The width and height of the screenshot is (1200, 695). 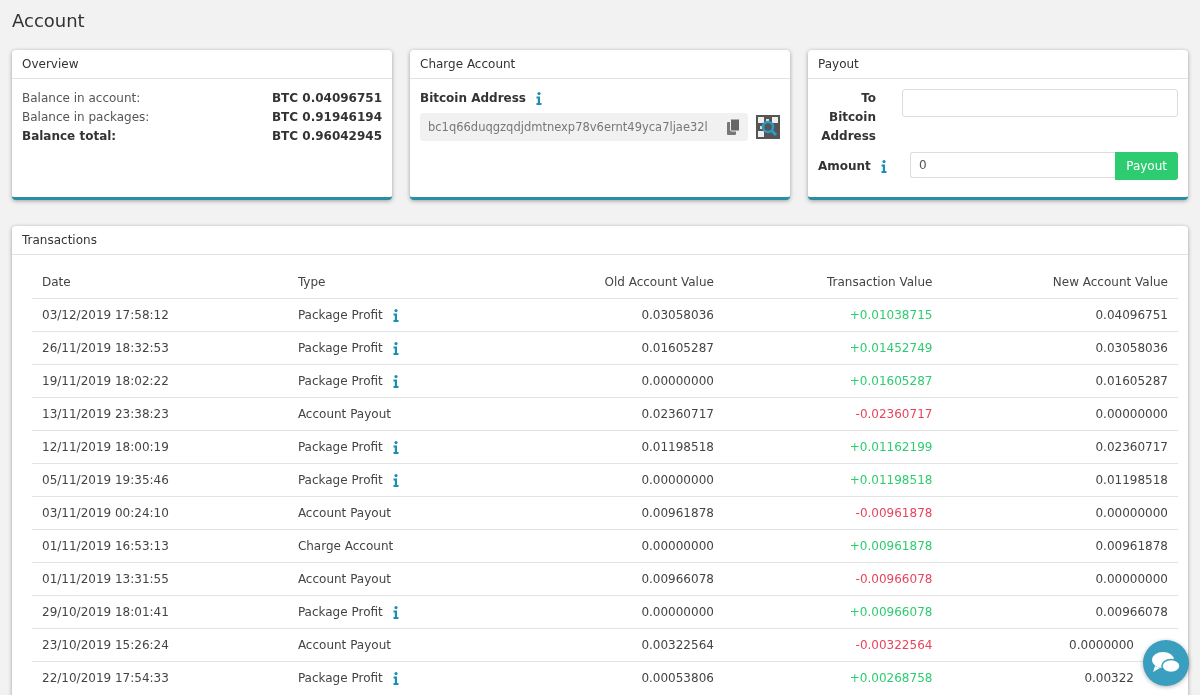 What do you see at coordinates (848, 117) in the screenshot?
I see `address-label: To Bitcoin Address` at bounding box center [848, 117].